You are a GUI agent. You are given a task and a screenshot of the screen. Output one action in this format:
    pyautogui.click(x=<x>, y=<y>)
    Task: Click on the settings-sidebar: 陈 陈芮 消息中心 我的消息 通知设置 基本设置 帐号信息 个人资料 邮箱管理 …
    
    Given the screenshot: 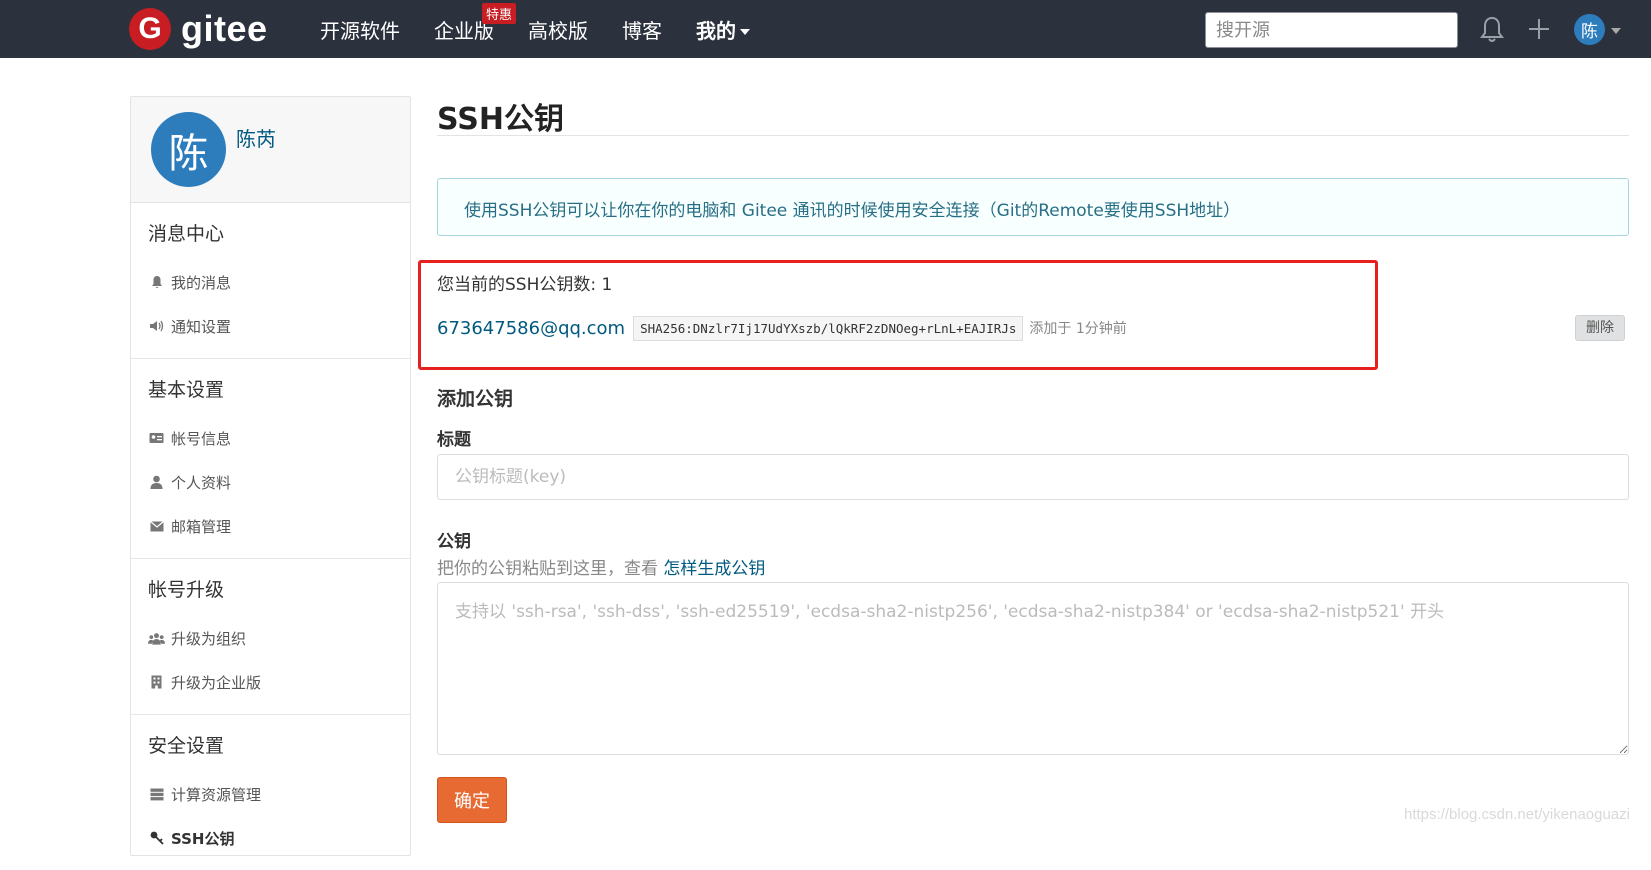 What is the action you would take?
    pyautogui.click(x=270, y=476)
    